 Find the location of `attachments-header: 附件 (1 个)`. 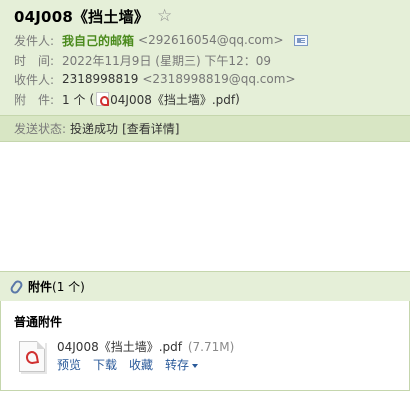

attachments-header: 附件 (1 个) is located at coordinates (205, 286).